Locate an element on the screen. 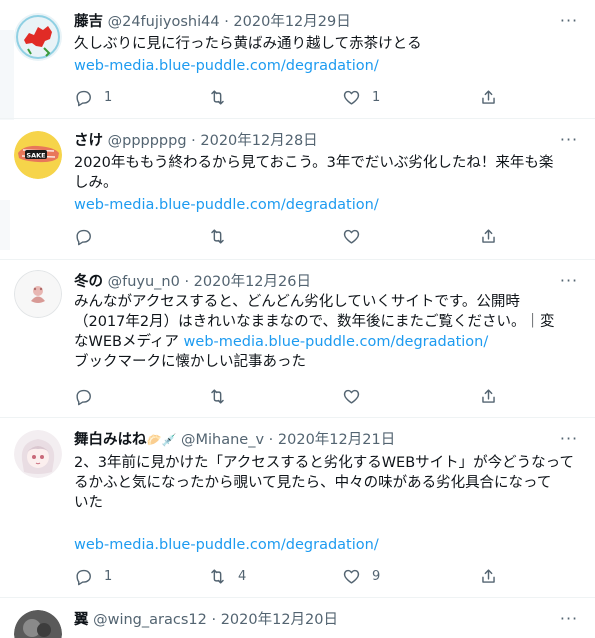  avatar-text: SAKE is located at coordinates (35, 155).